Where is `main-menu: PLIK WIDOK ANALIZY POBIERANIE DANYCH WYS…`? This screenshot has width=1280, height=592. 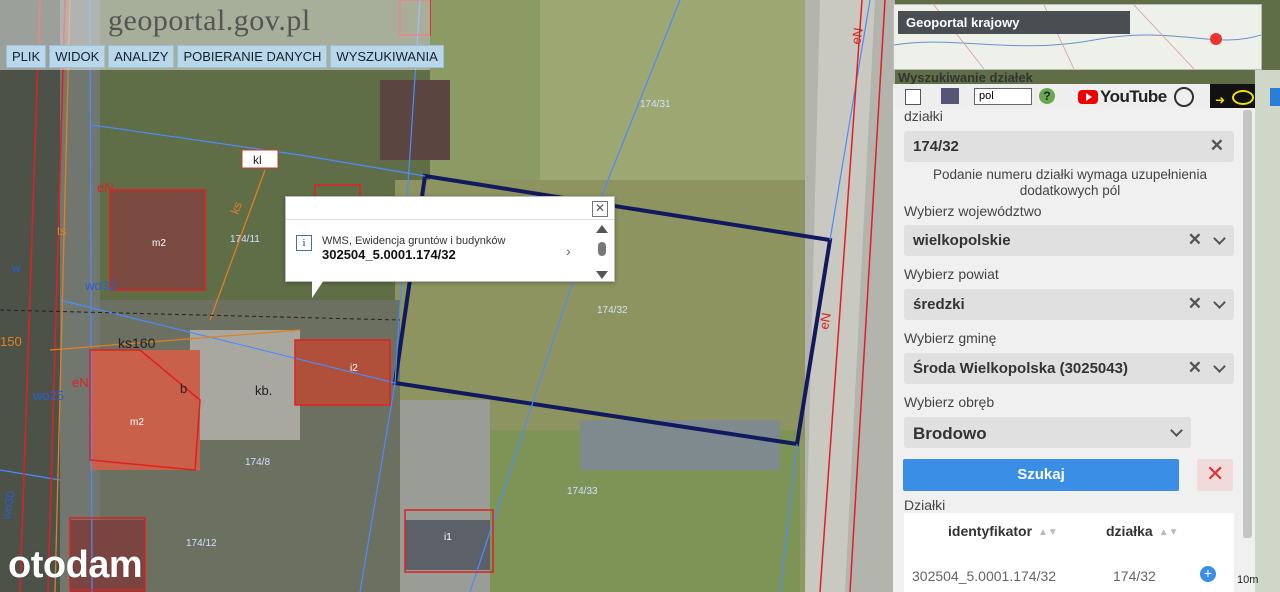 main-menu: PLIK WIDOK ANALIZY POBIERANIE DANYCH WYS… is located at coordinates (225, 56).